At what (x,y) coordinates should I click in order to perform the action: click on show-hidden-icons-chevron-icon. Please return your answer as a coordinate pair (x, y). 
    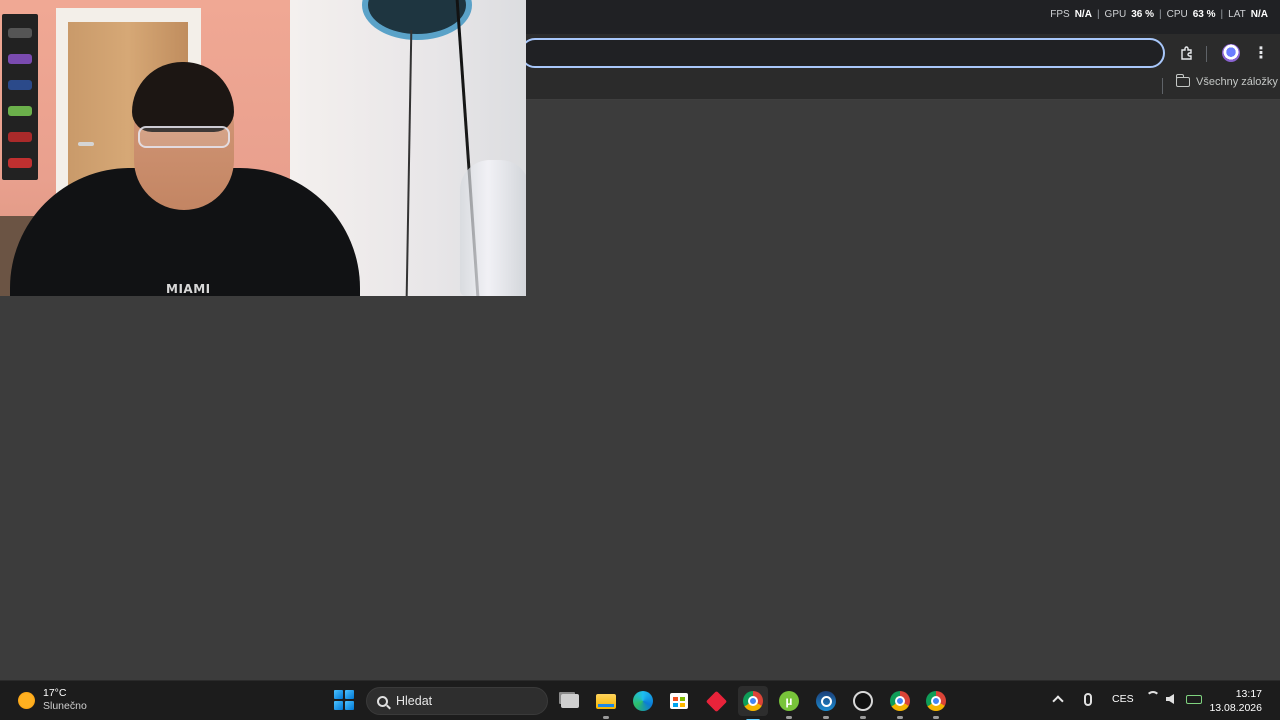
    Looking at the image, I should click on (1058, 701).